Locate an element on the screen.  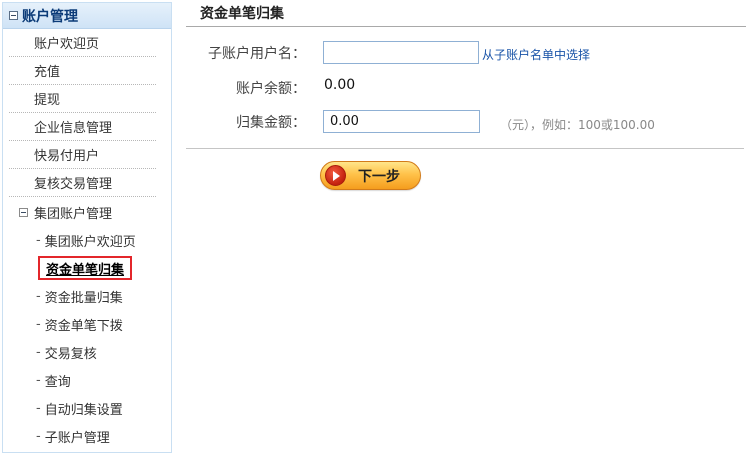
sidebar-item-enterprise-info: 企业信息管理 is located at coordinates (82, 127).